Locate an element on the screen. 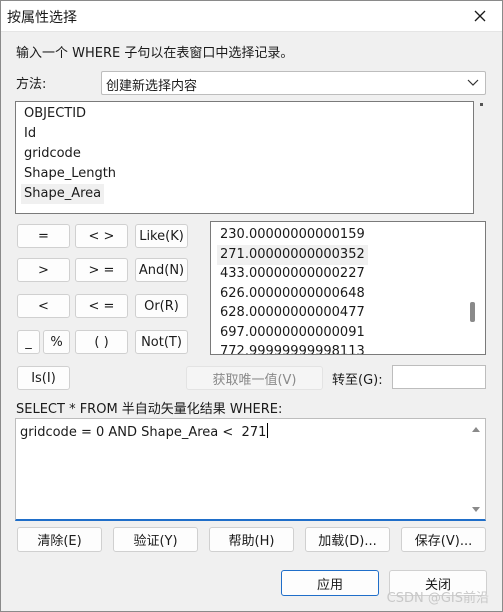 This screenshot has width=503, height=612. close-icon is located at coordinates (480, 16).